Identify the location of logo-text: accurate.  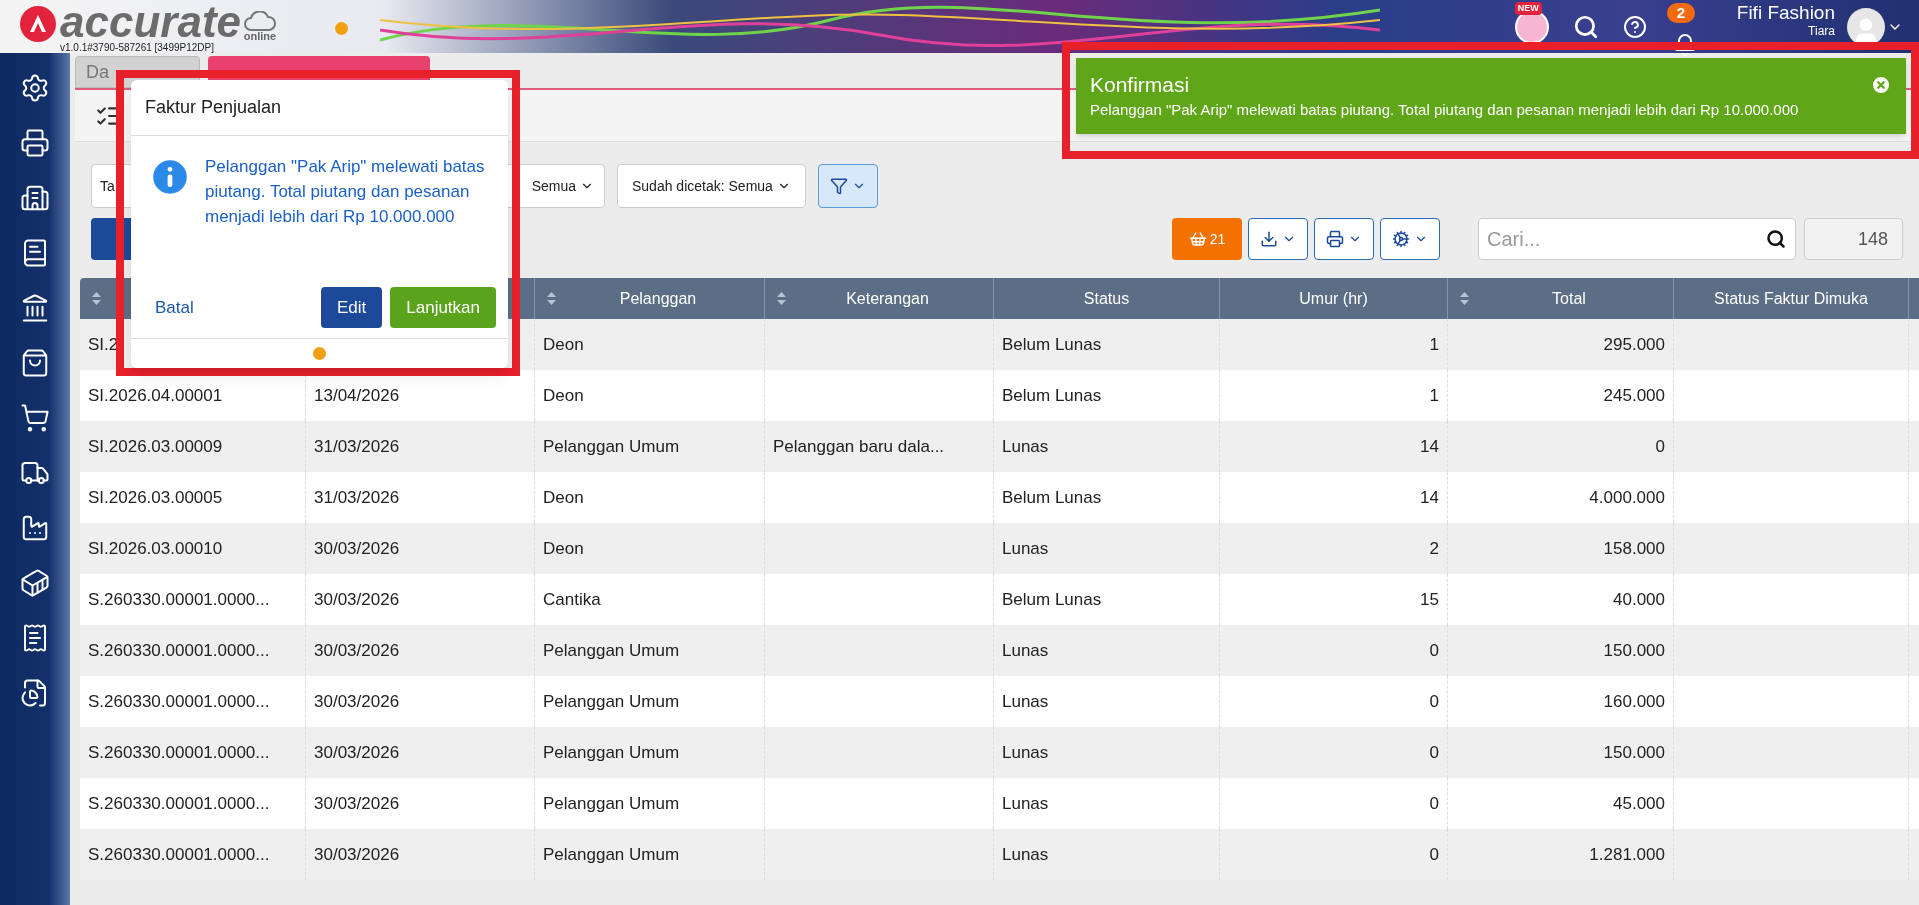
(150, 22).